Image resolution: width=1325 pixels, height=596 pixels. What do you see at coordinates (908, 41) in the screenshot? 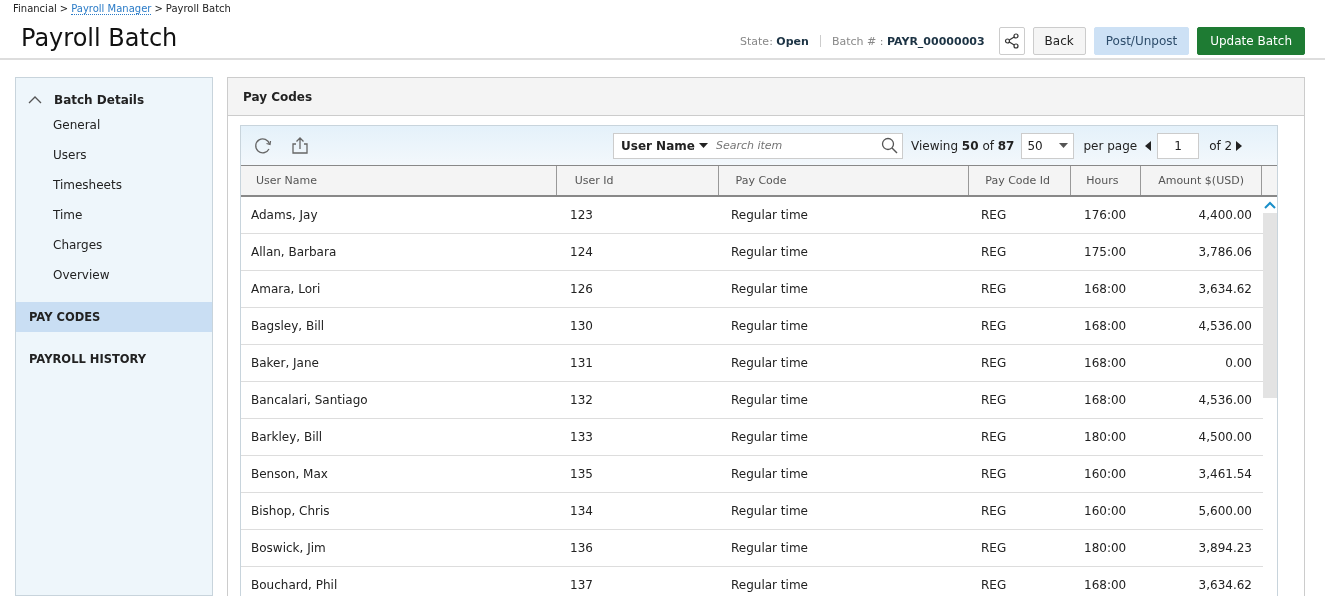
I see `batch-number: Batch # : PAYR_00000003` at bounding box center [908, 41].